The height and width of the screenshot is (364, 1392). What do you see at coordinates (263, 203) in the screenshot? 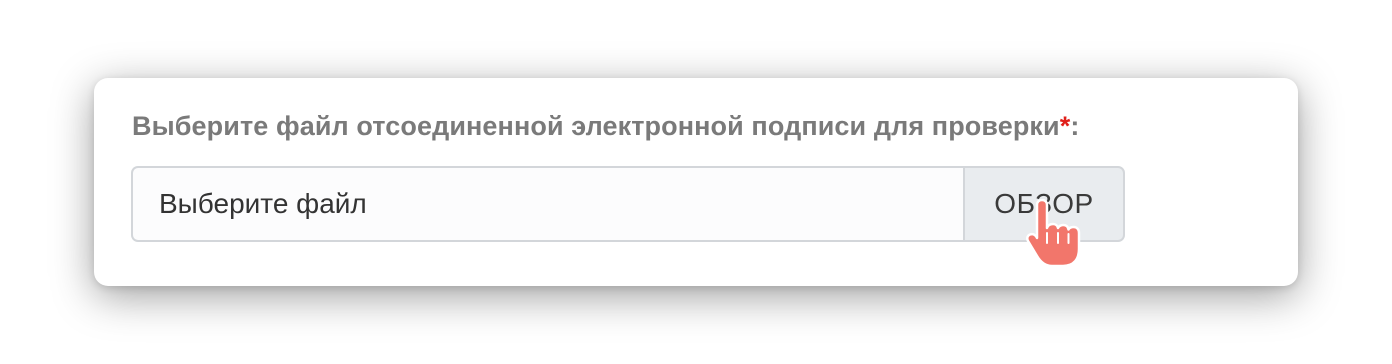
I see `file-select-placeholder: Выберите файл` at bounding box center [263, 203].